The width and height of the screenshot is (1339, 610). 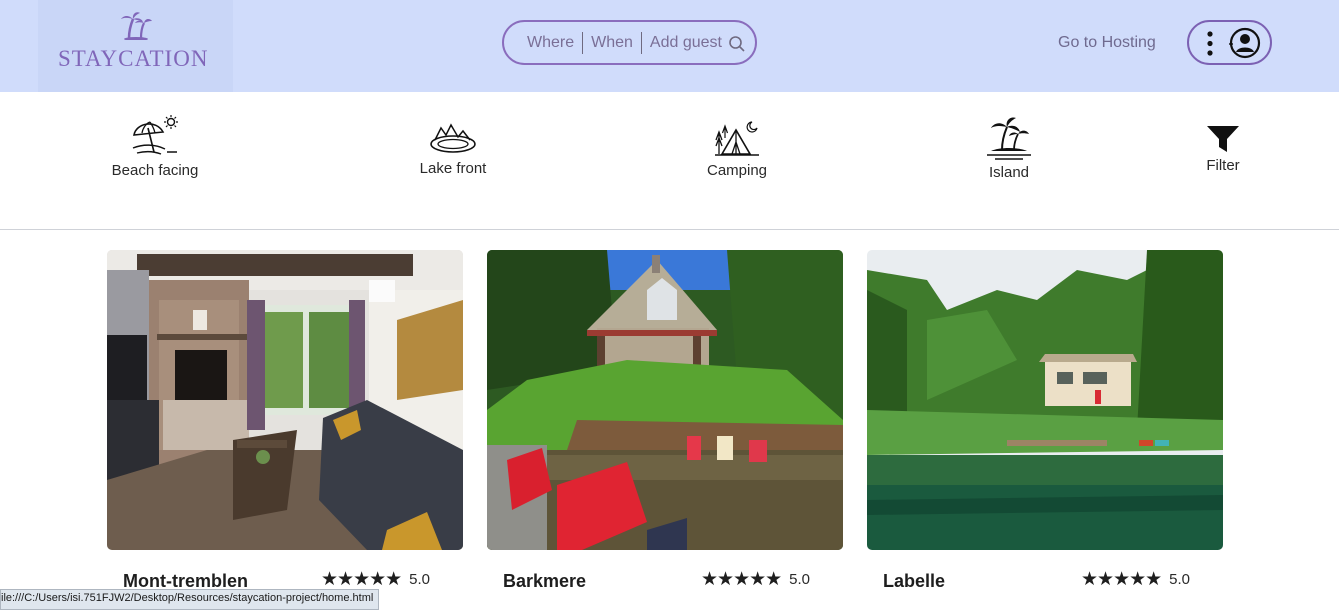 I want to click on search-when: When, so click(x=616, y=43).